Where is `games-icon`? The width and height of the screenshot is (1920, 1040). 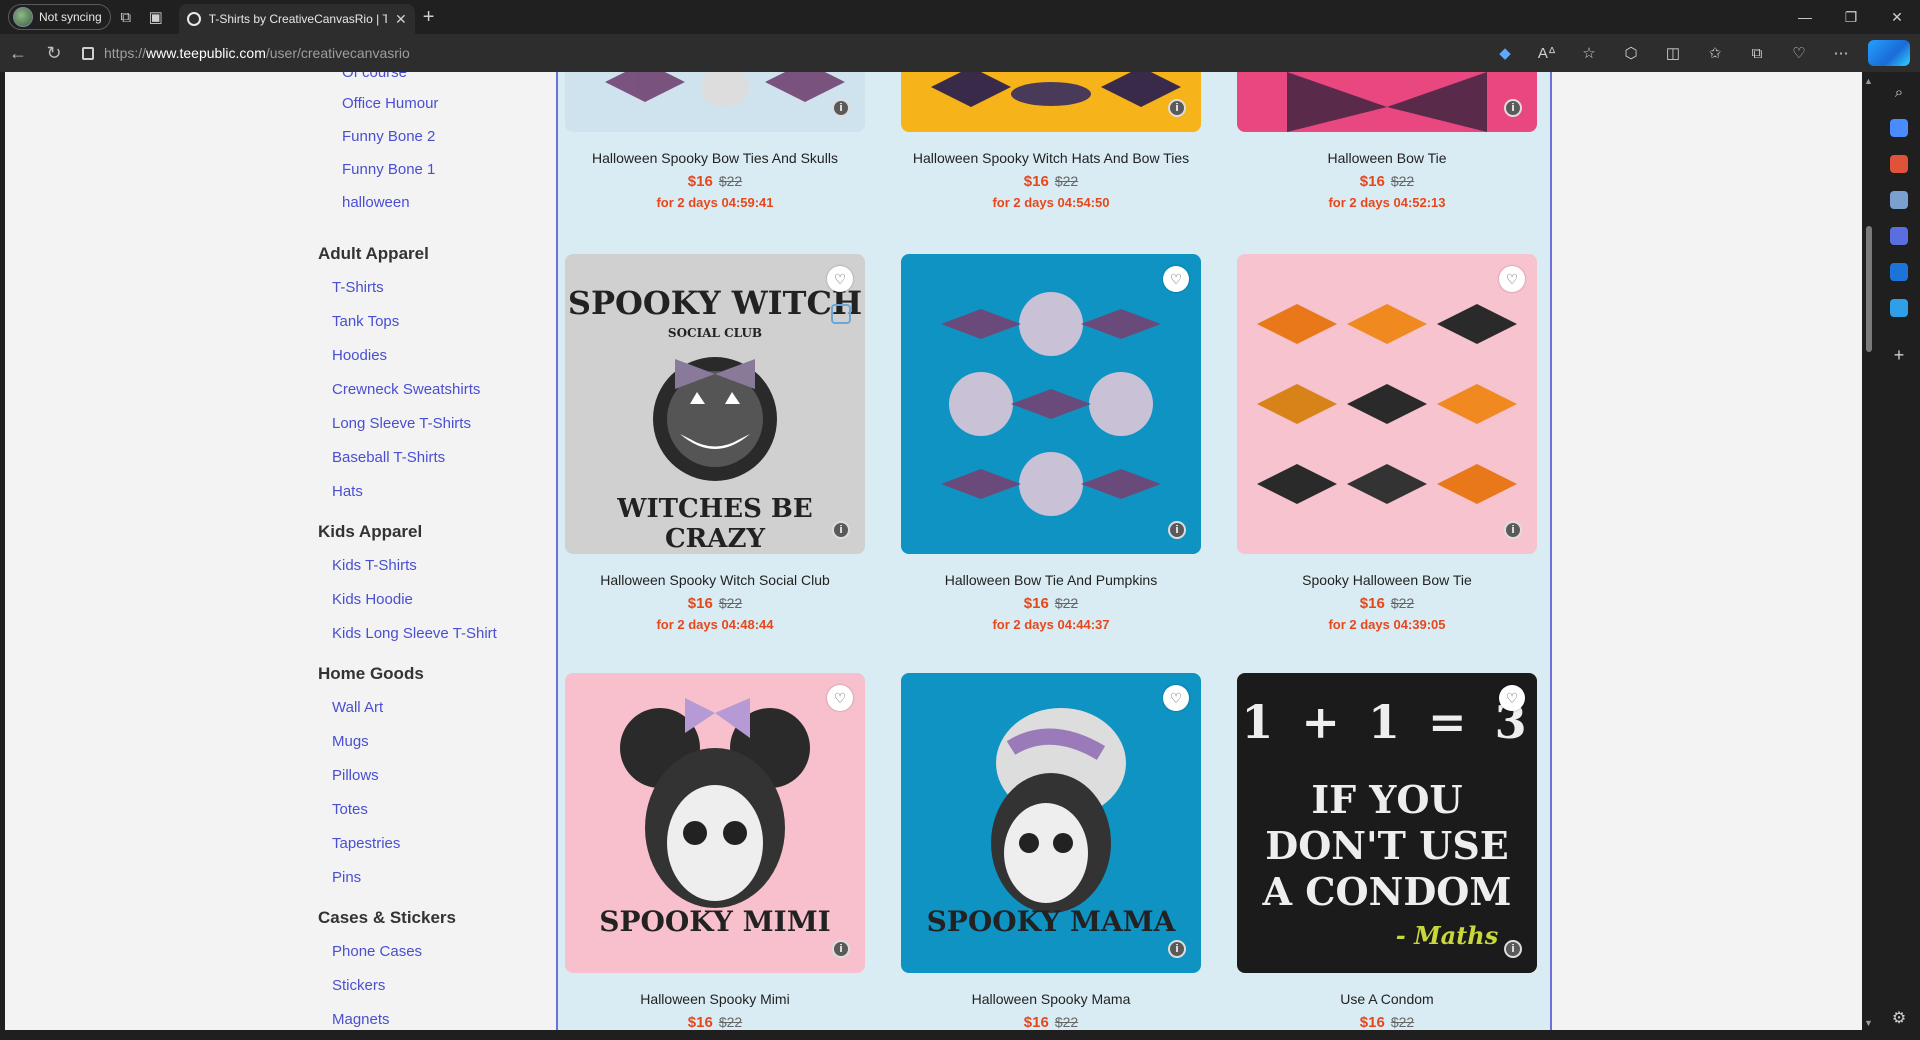
games-icon is located at coordinates (1899, 200).